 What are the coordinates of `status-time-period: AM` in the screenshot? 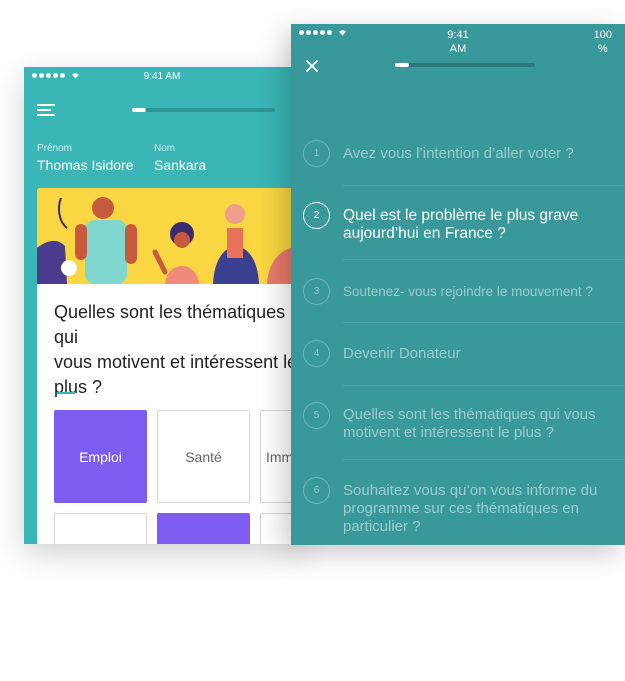 It's located at (458, 49).